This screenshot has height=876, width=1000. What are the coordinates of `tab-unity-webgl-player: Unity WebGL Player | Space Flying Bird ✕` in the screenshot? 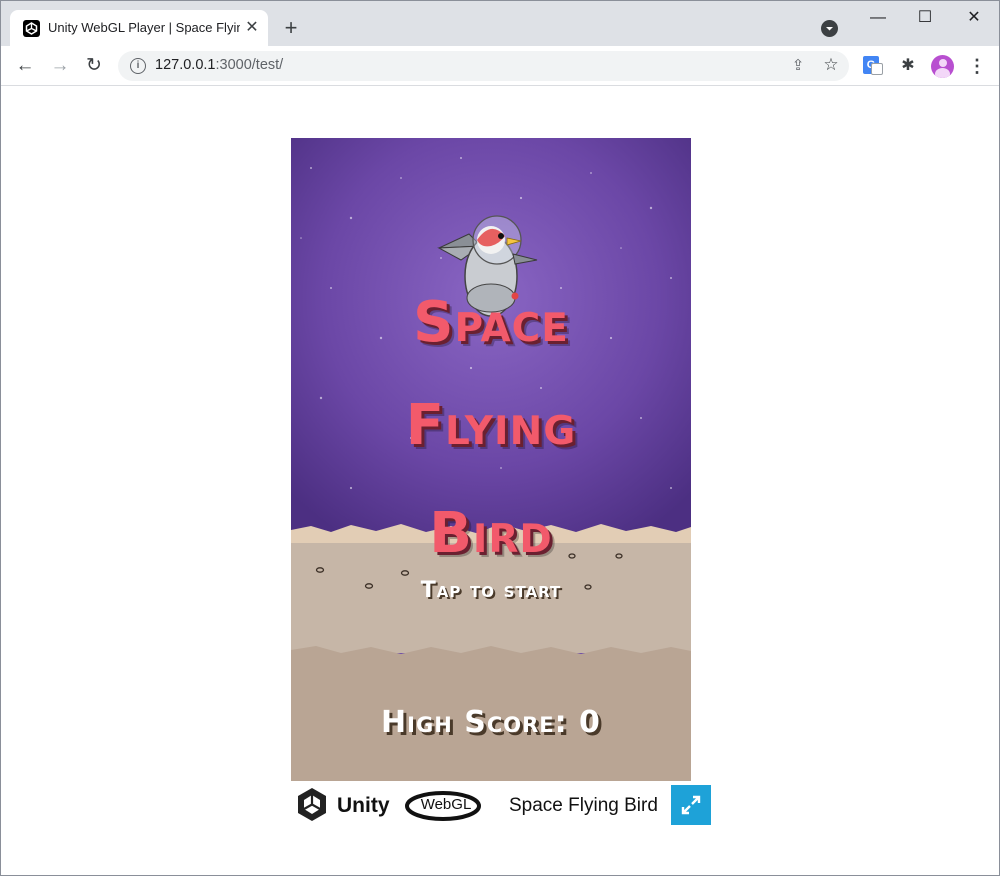 It's located at (139, 28).